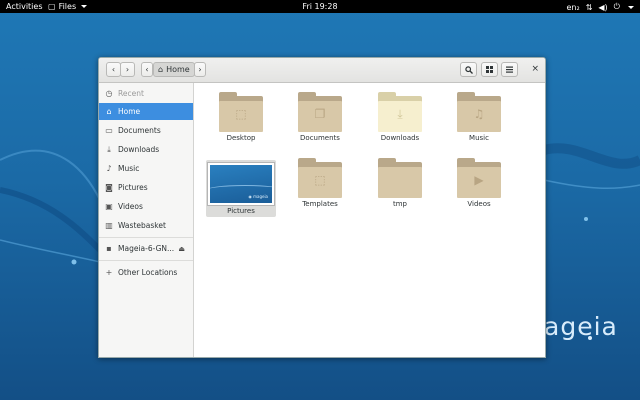  What do you see at coordinates (400, 178) in the screenshot?
I see `folder-icon` at bounding box center [400, 178].